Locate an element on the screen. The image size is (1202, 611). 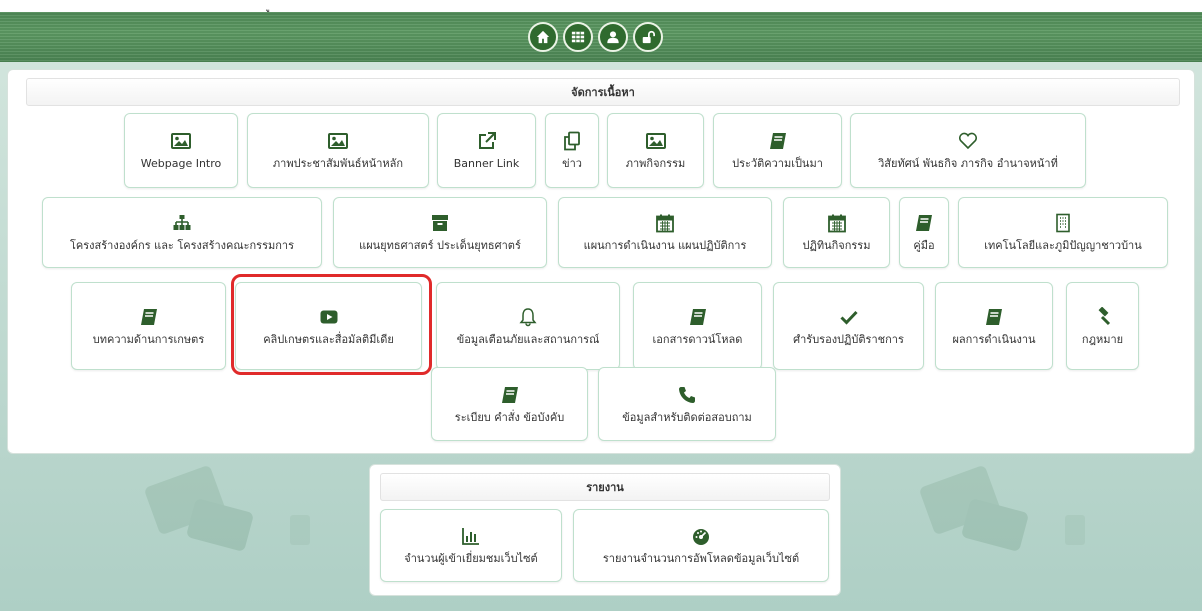
tile-label: คู่มือ is located at coordinates (924, 245).